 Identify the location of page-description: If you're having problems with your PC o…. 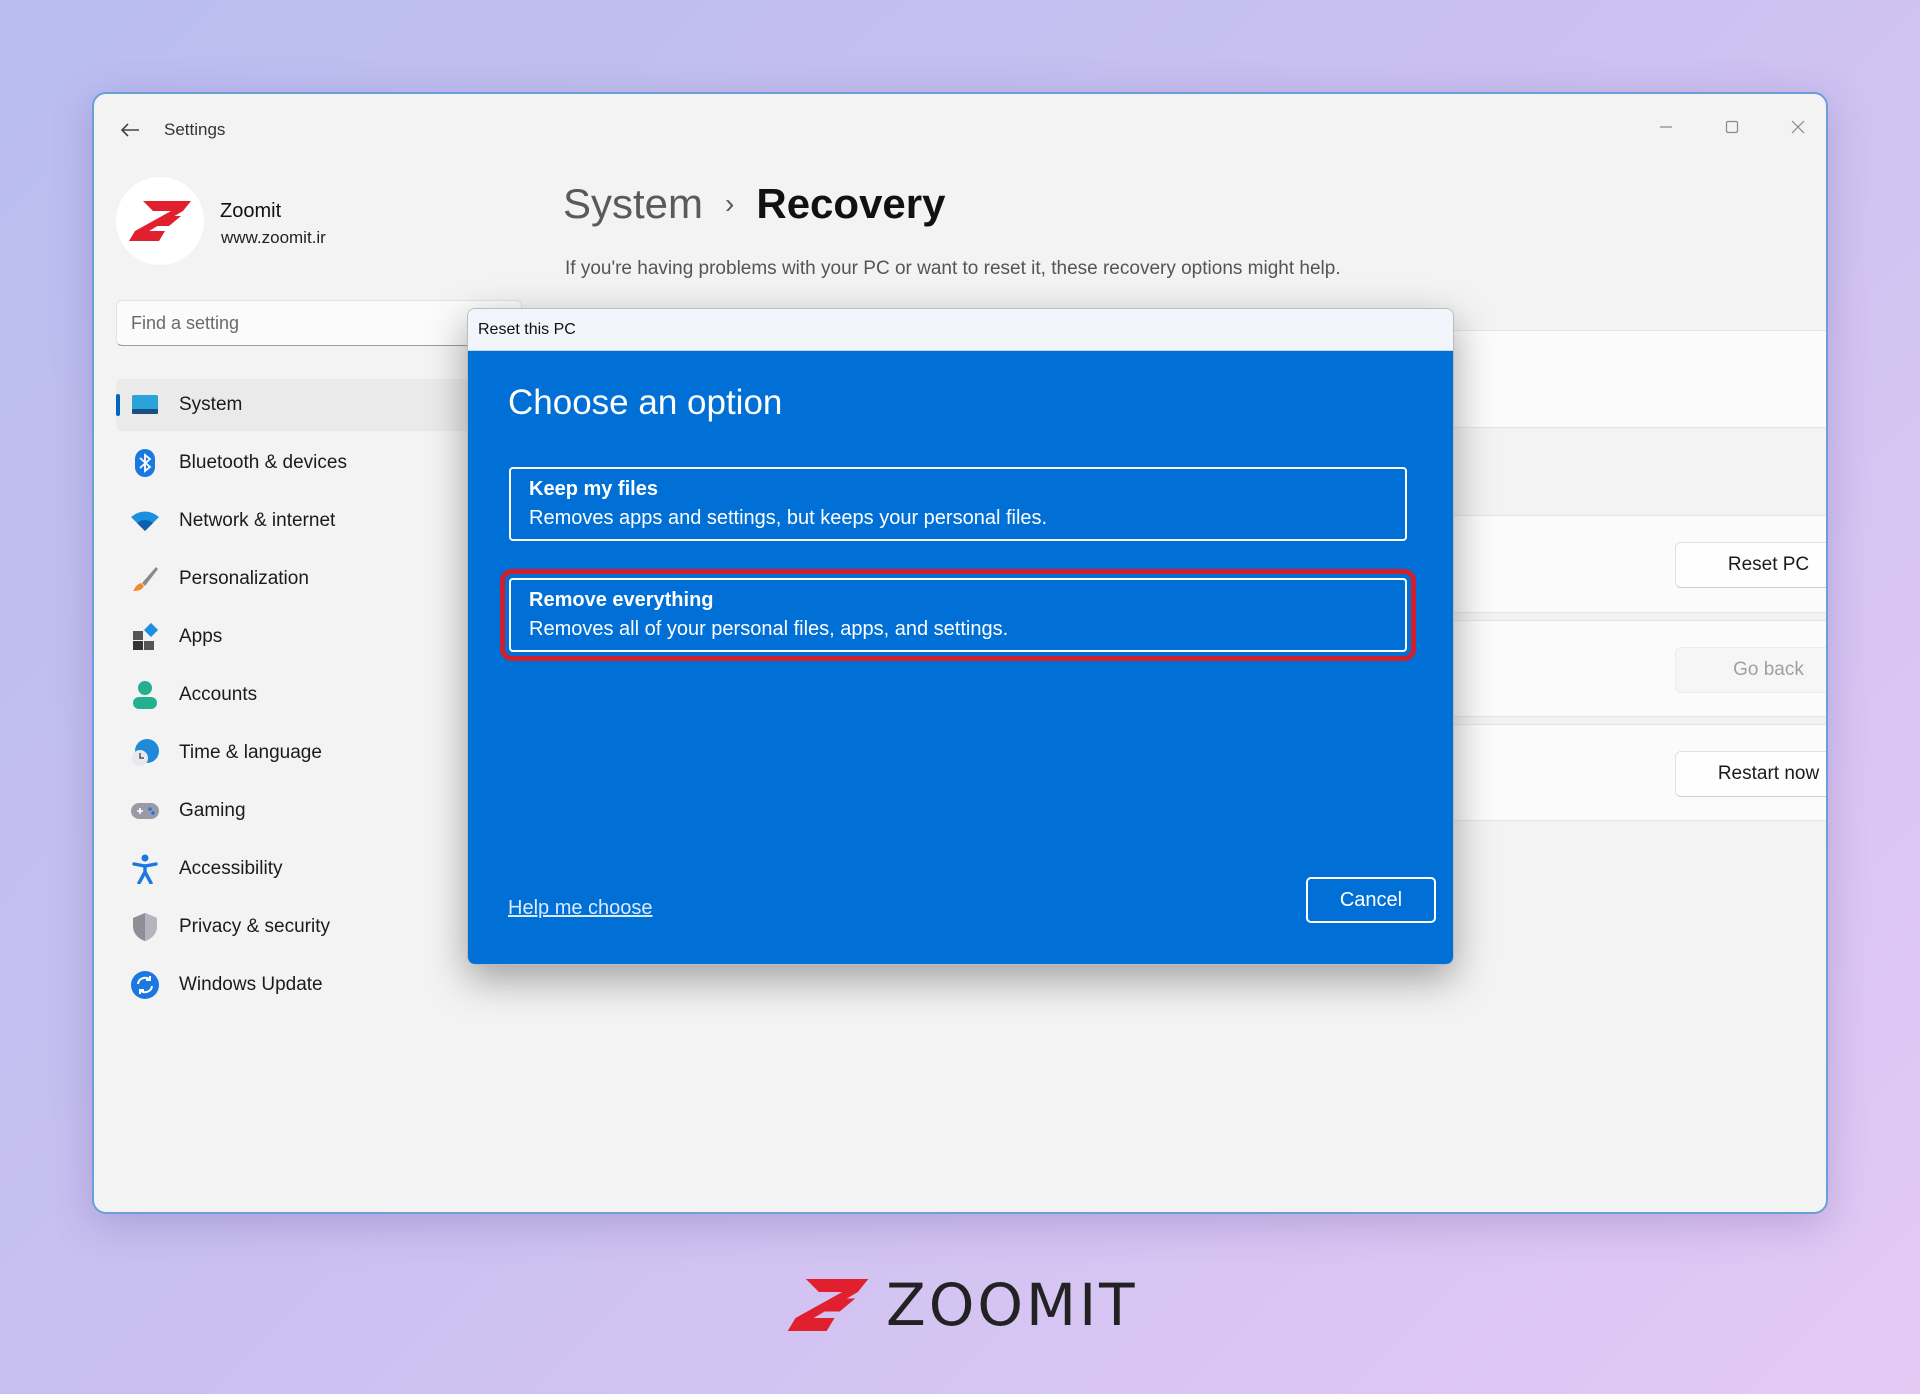
(953, 268).